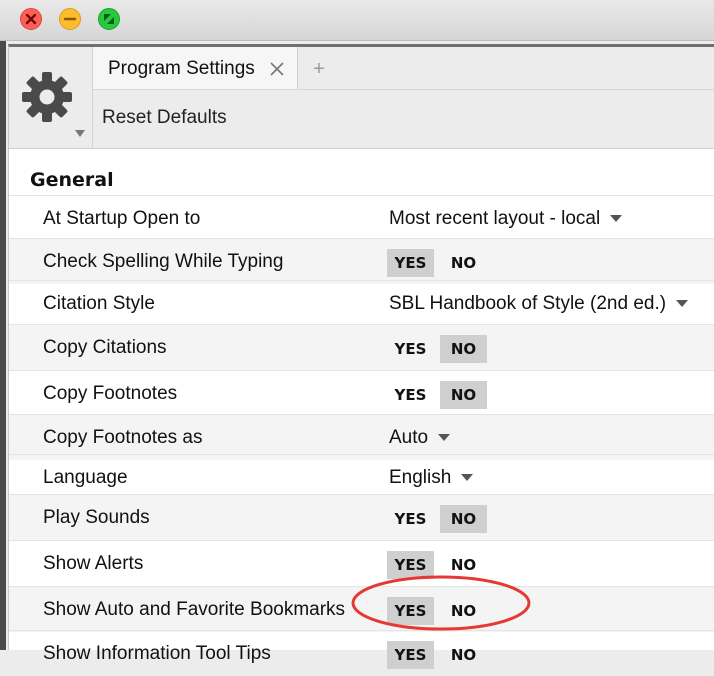 This screenshot has width=714, height=676. What do you see at coordinates (157, 653) in the screenshot?
I see `setting-label: Show Information Tool Tips` at bounding box center [157, 653].